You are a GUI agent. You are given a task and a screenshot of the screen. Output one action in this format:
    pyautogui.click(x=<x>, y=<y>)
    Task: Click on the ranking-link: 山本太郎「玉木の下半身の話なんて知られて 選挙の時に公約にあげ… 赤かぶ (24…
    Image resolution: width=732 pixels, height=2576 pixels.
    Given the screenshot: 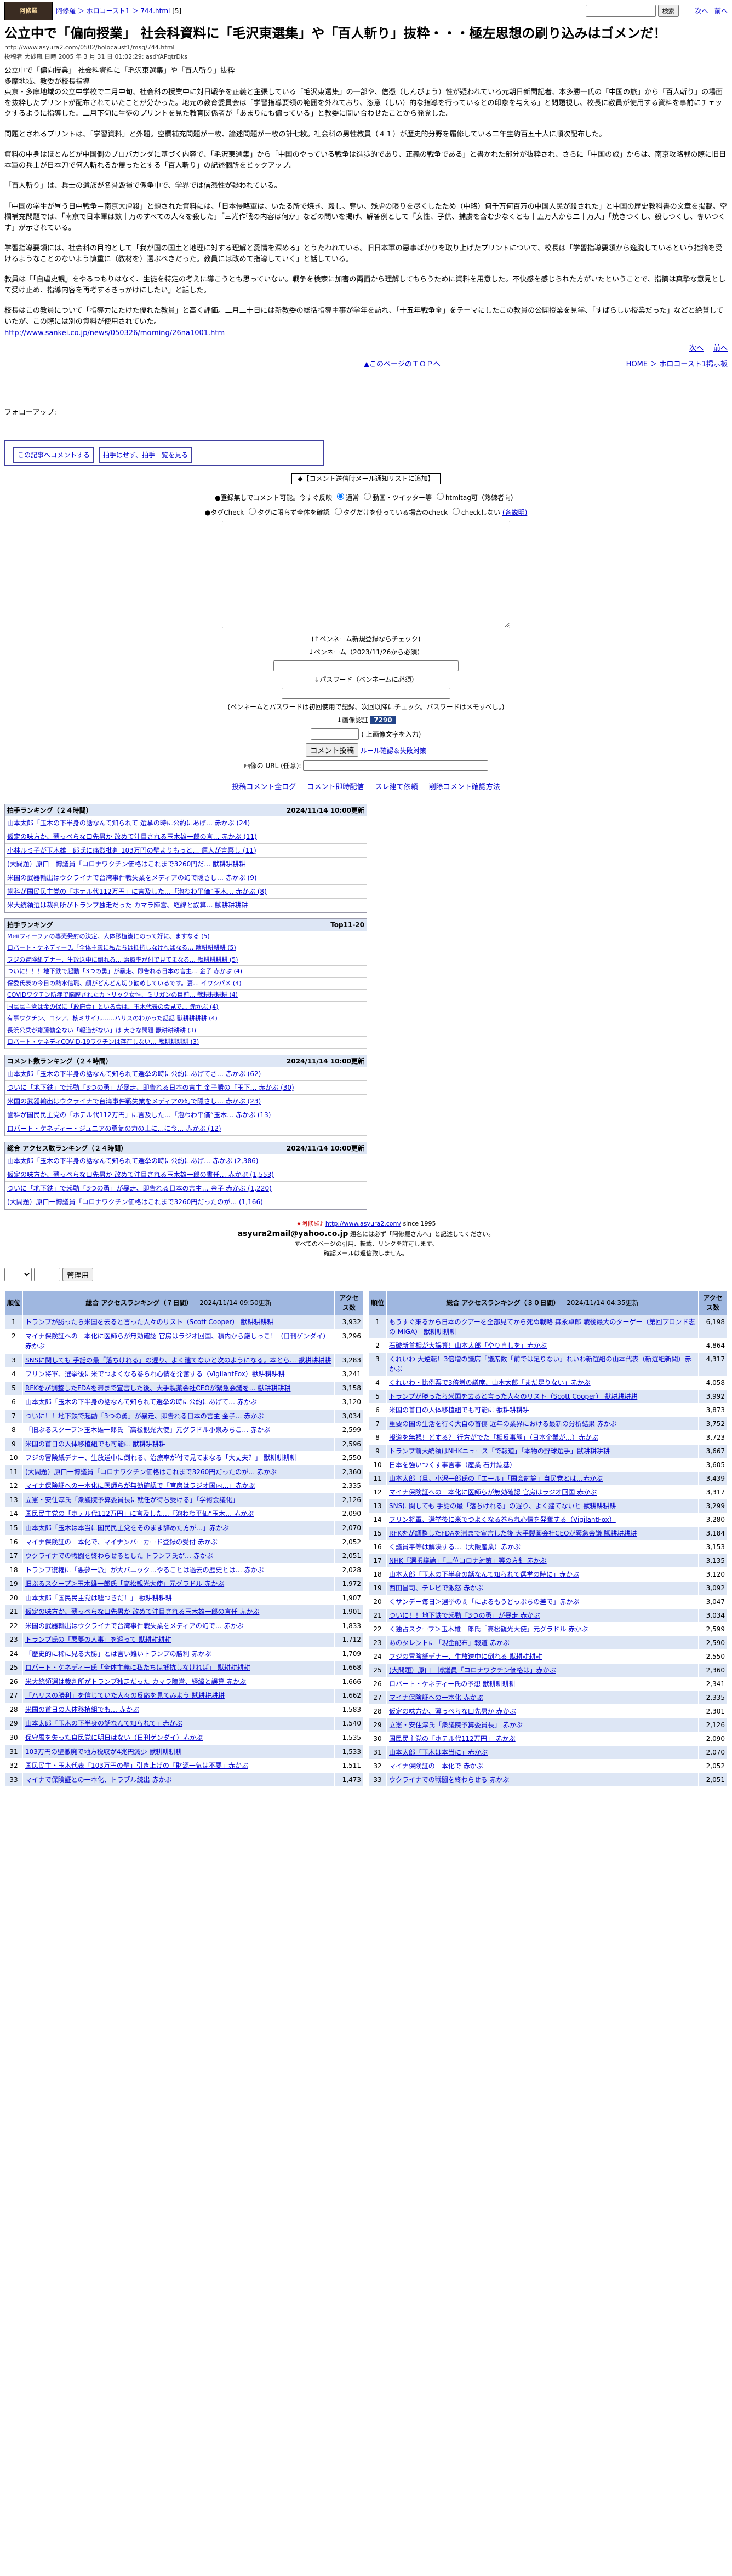 What is the action you would take?
    pyautogui.click(x=129, y=823)
    